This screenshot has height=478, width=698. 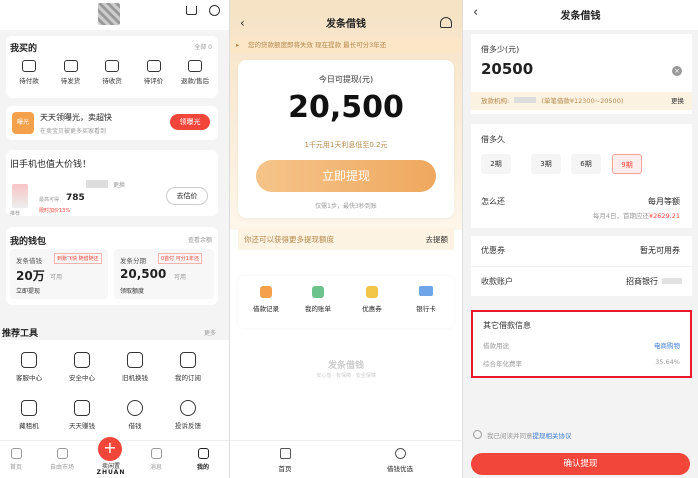 I want to click on blurred-lender, so click(x=525, y=100).